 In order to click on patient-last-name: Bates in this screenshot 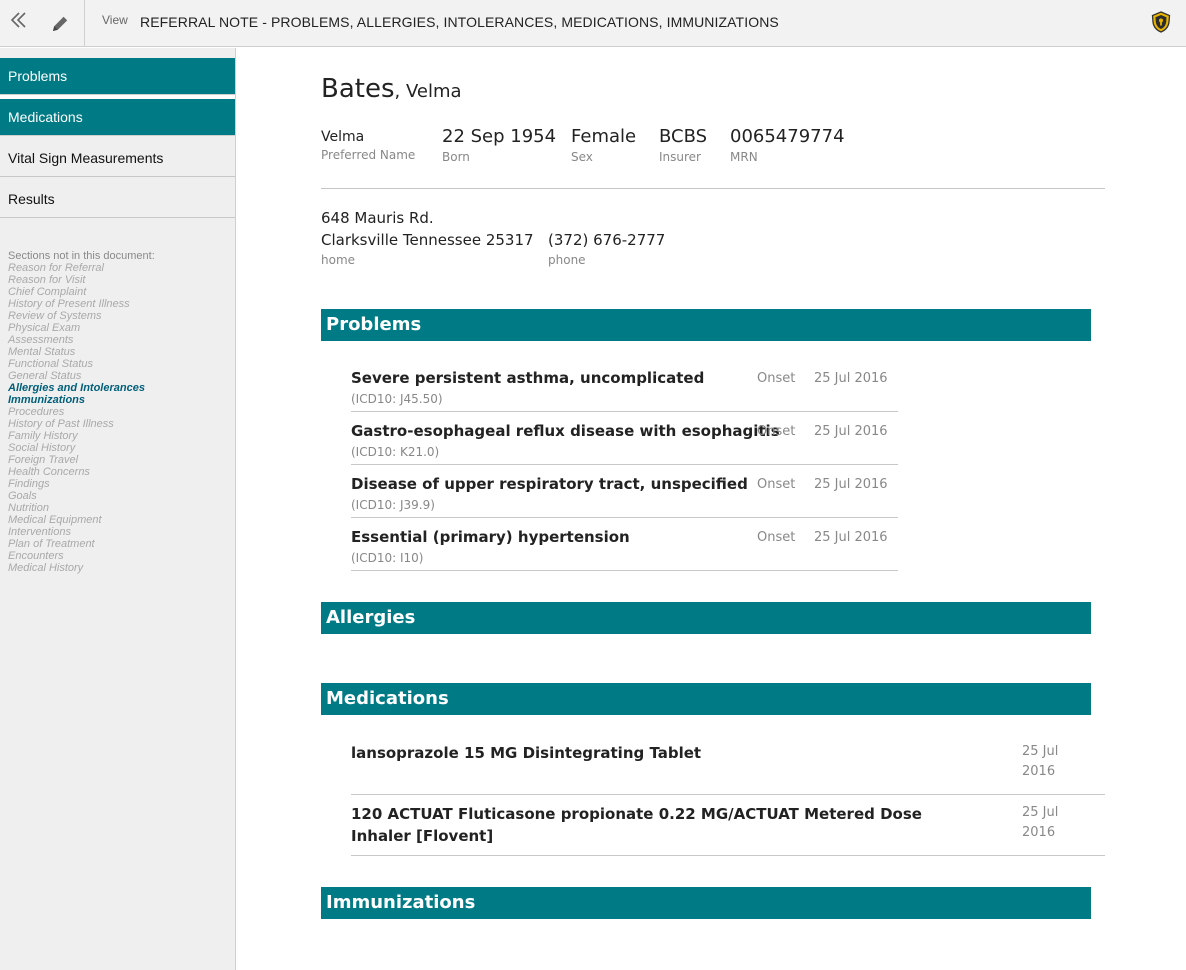, I will do `click(358, 89)`.